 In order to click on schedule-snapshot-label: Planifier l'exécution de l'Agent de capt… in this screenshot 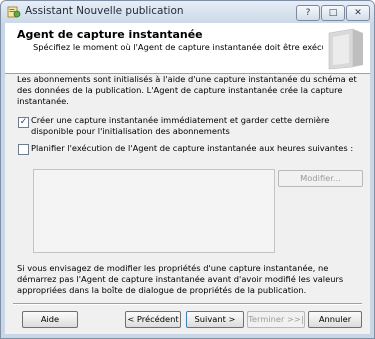, I will do `click(196, 148)`.